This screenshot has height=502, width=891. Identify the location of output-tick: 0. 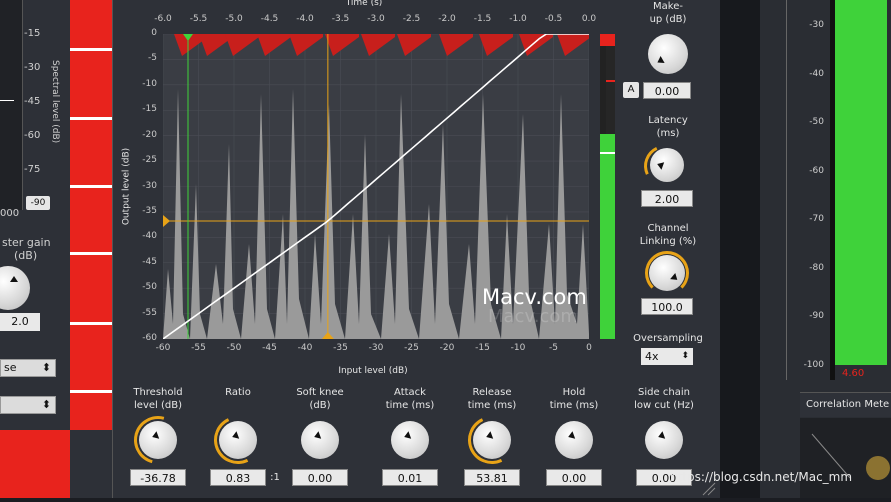
(154, 33).